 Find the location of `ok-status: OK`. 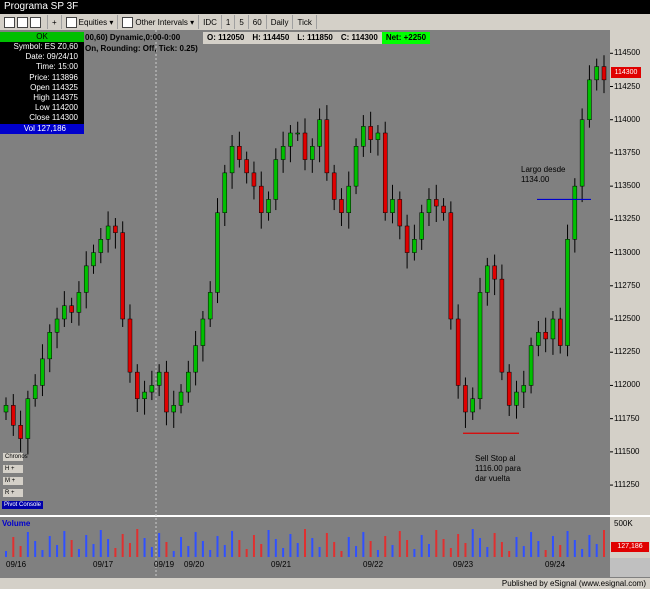

ok-status: OK is located at coordinates (42, 37).